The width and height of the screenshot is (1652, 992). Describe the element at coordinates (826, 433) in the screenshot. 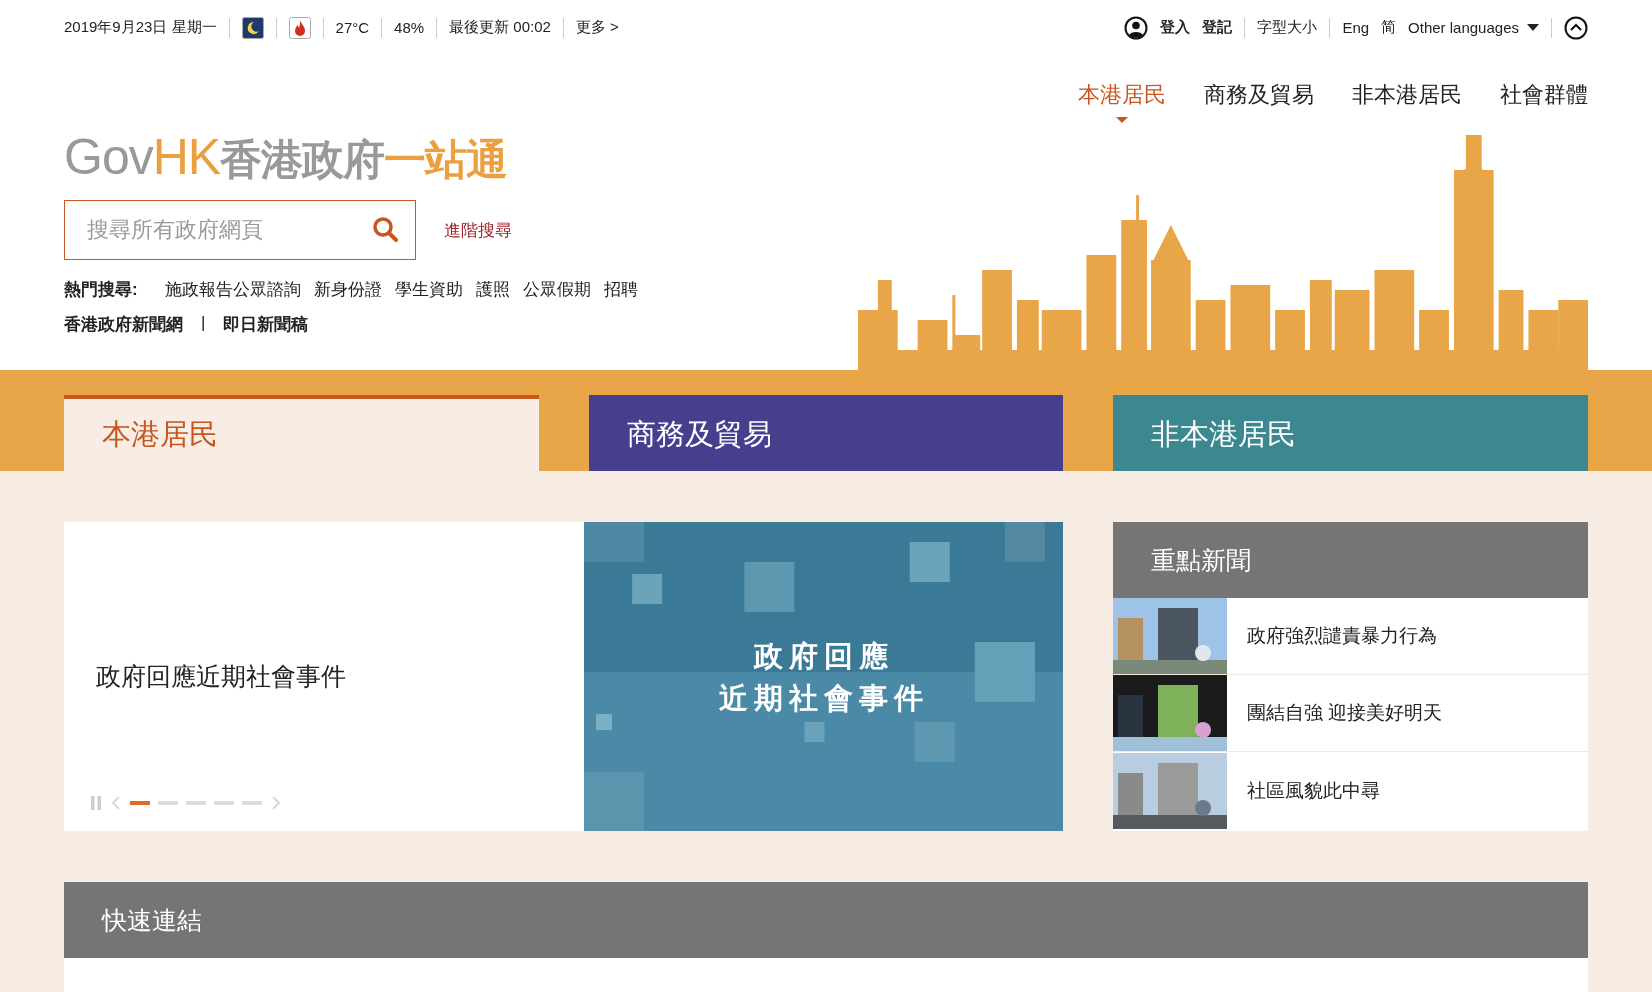

I see `category-tab: 商務及貿易` at that location.